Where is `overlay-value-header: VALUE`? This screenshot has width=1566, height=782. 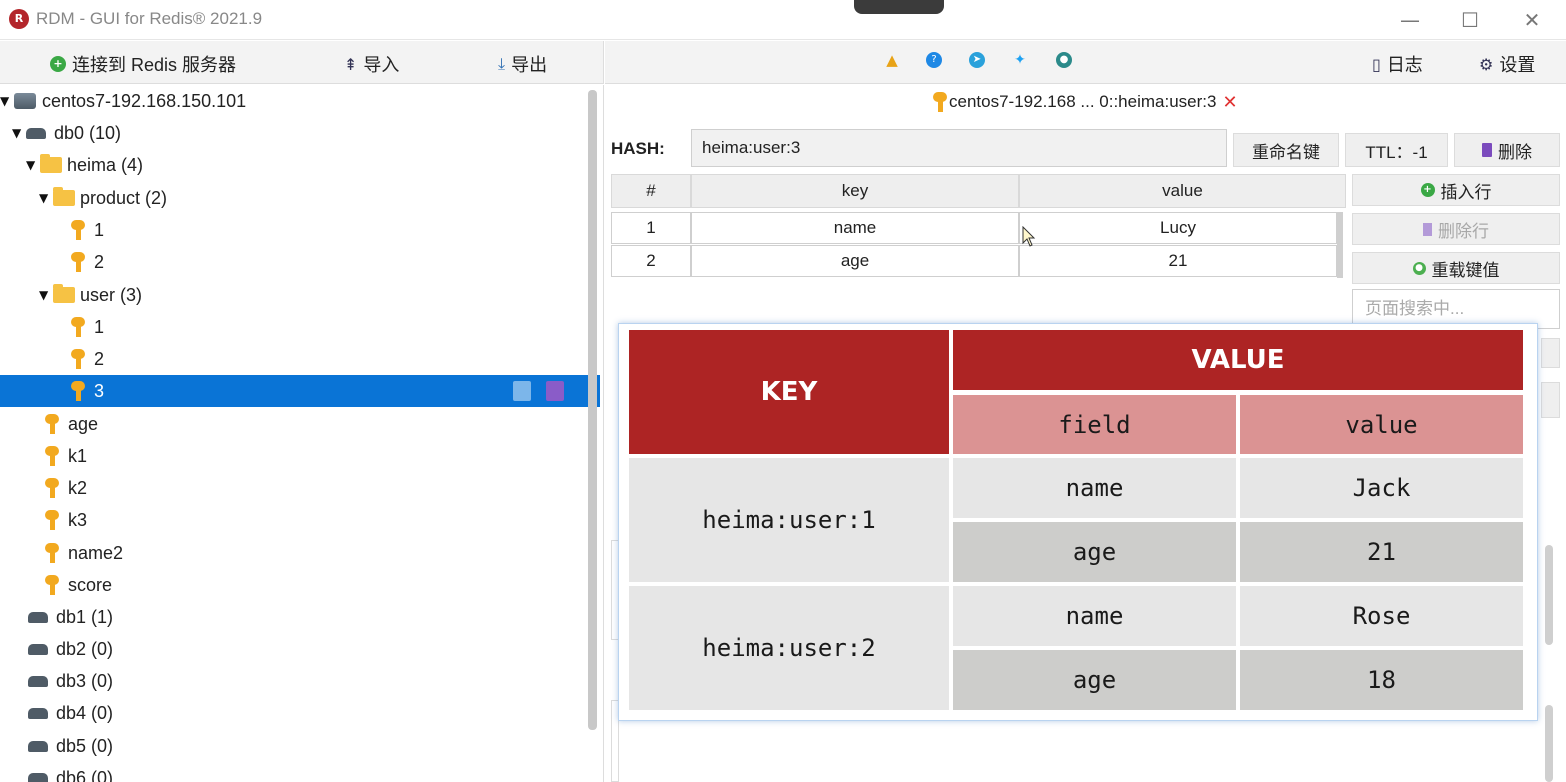 overlay-value-header: VALUE is located at coordinates (1238, 360).